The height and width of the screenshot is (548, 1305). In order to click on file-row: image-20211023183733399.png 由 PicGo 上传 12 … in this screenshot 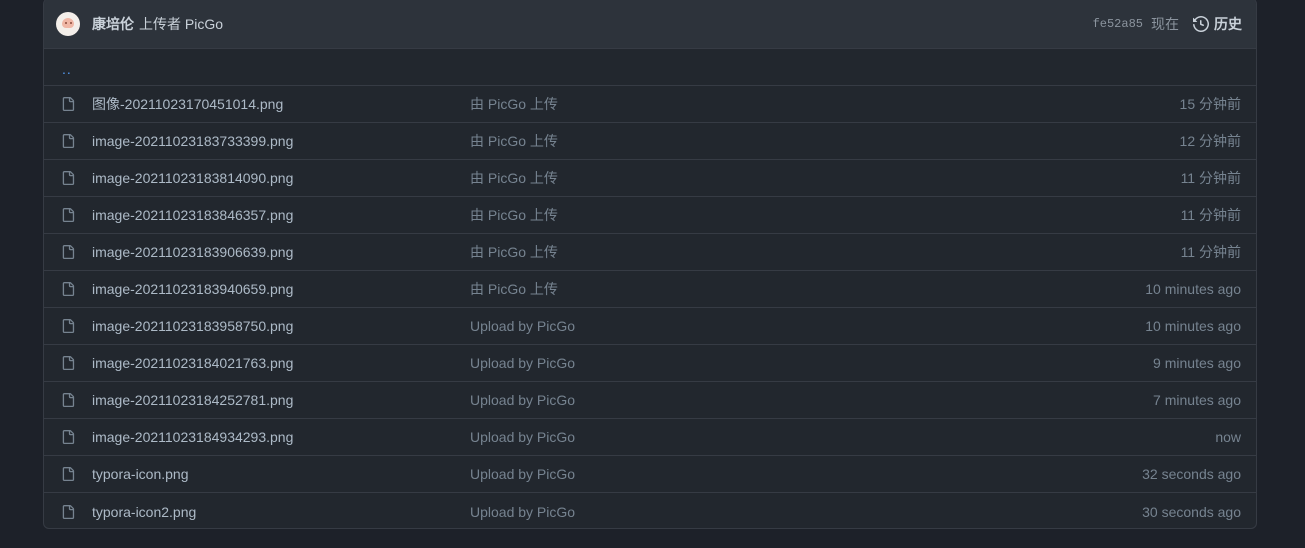, I will do `click(650, 141)`.